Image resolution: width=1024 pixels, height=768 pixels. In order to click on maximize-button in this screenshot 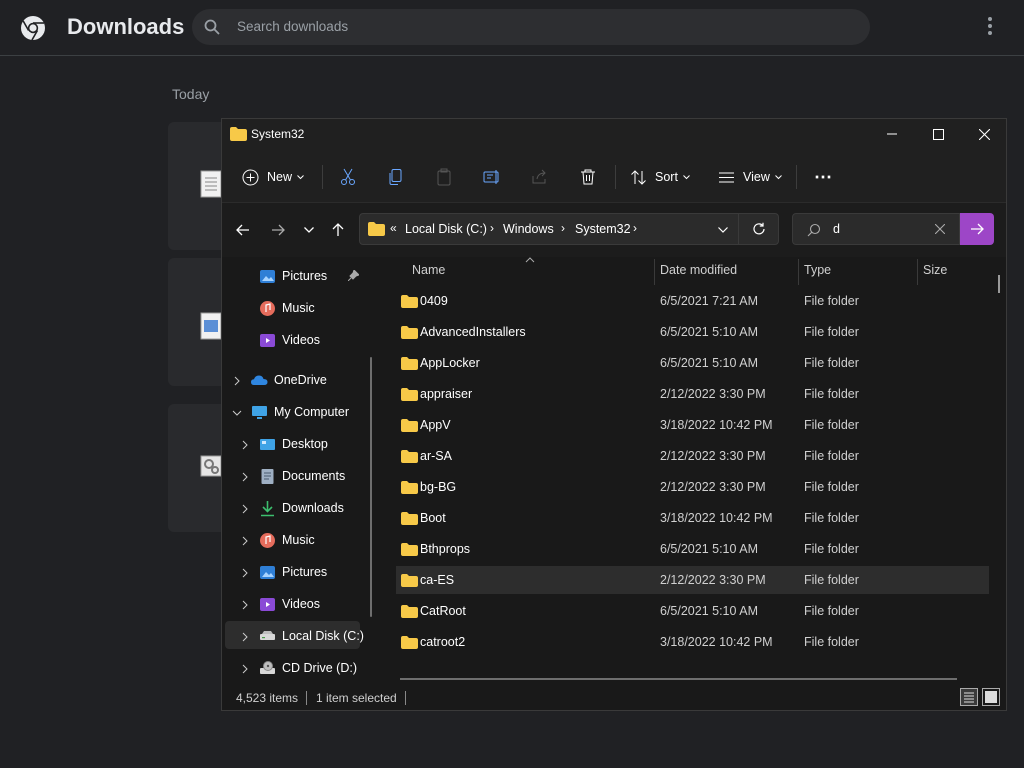, I will do `click(938, 134)`.